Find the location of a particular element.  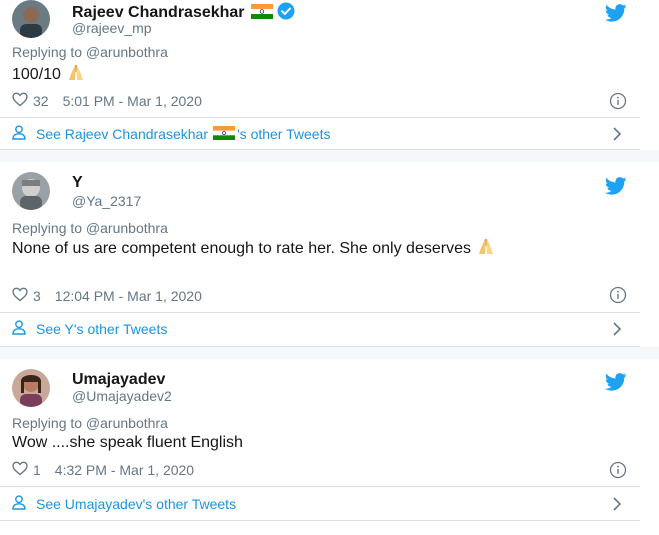

see-other-tweets-label: See Umajayadev's other Tweets is located at coordinates (136, 504).